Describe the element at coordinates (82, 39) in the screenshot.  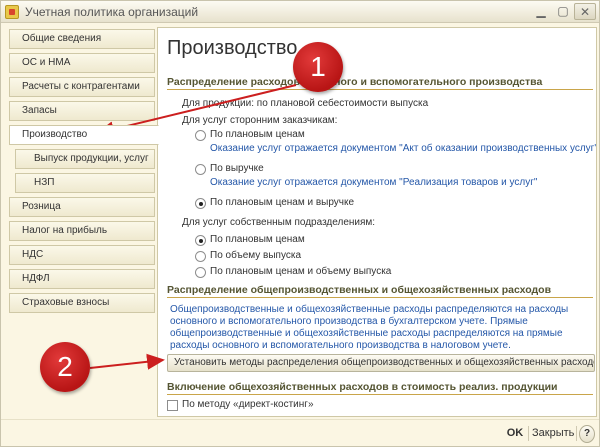
I see `sidebar-item-general: Общие сведения` at that location.